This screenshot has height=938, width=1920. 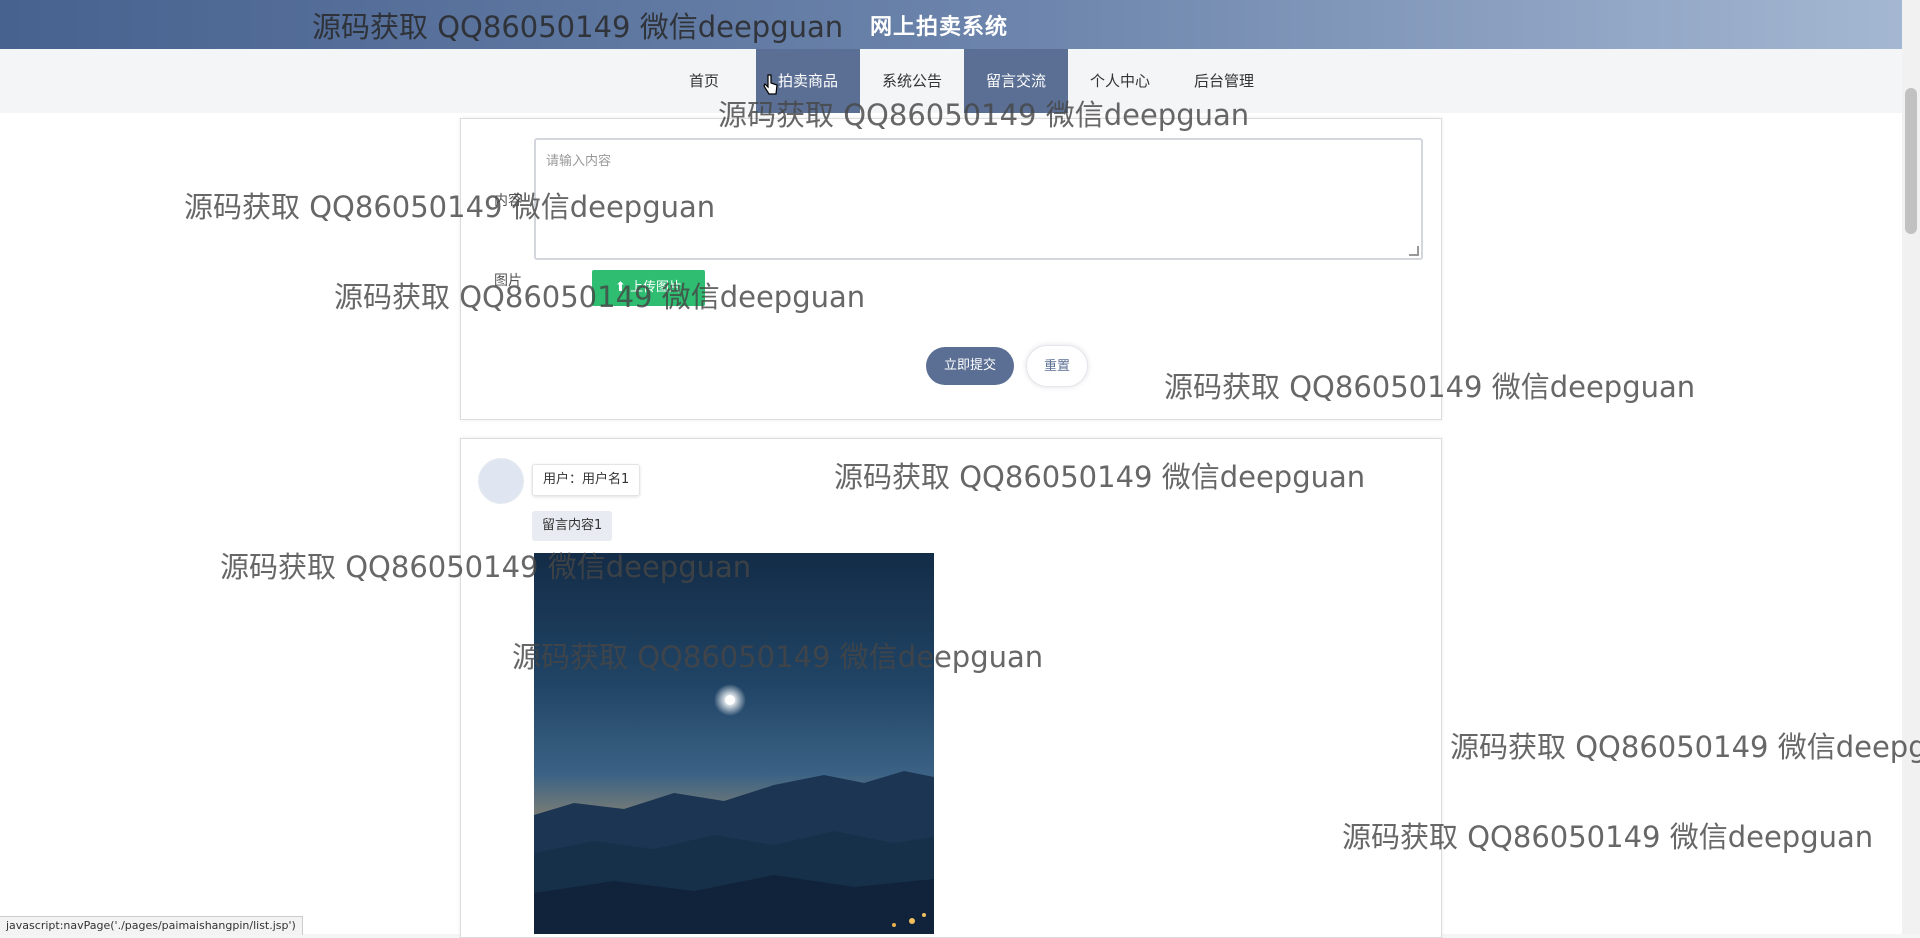 I want to click on avatar, so click(x=501, y=481).